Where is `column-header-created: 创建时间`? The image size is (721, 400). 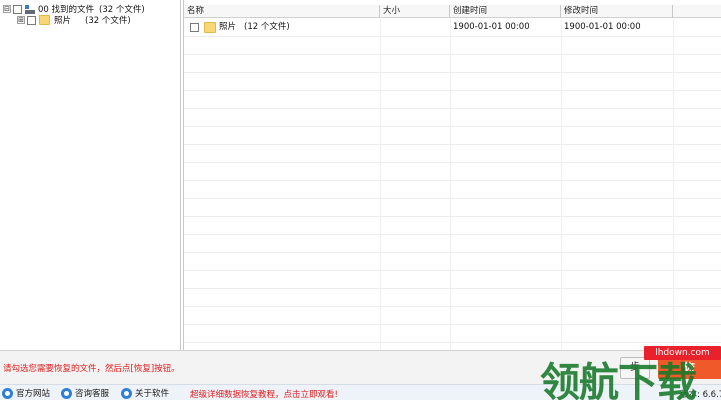 column-header-created: 创建时间 is located at coordinates (505, 11).